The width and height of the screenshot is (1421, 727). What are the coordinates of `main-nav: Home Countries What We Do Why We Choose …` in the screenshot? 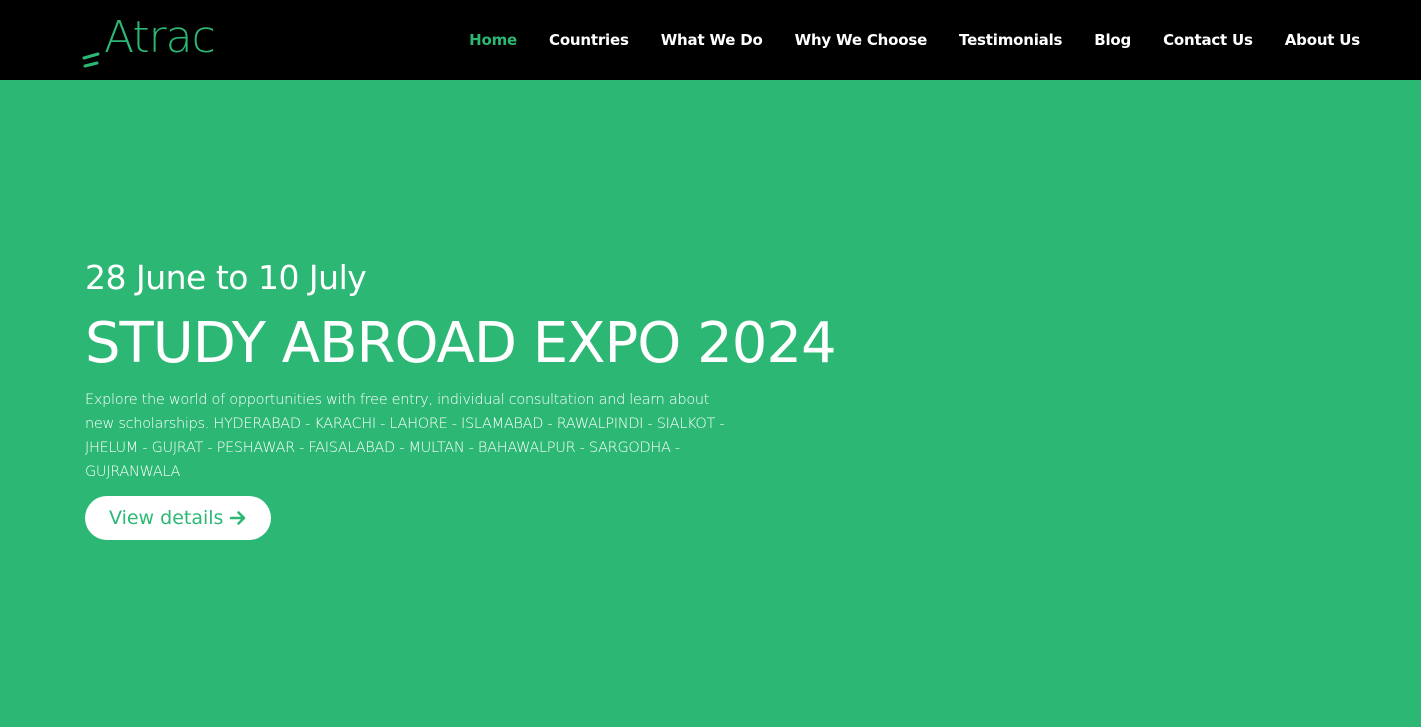 It's located at (914, 40).